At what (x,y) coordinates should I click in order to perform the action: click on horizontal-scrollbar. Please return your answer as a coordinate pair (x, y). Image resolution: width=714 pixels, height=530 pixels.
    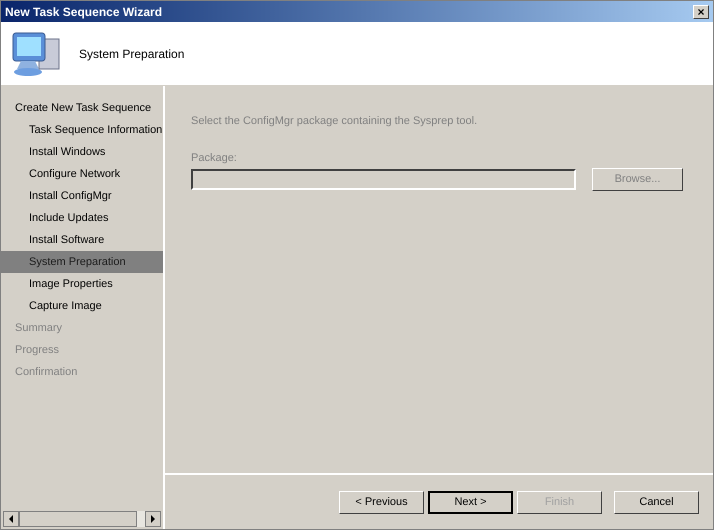
    Looking at the image, I should click on (82, 519).